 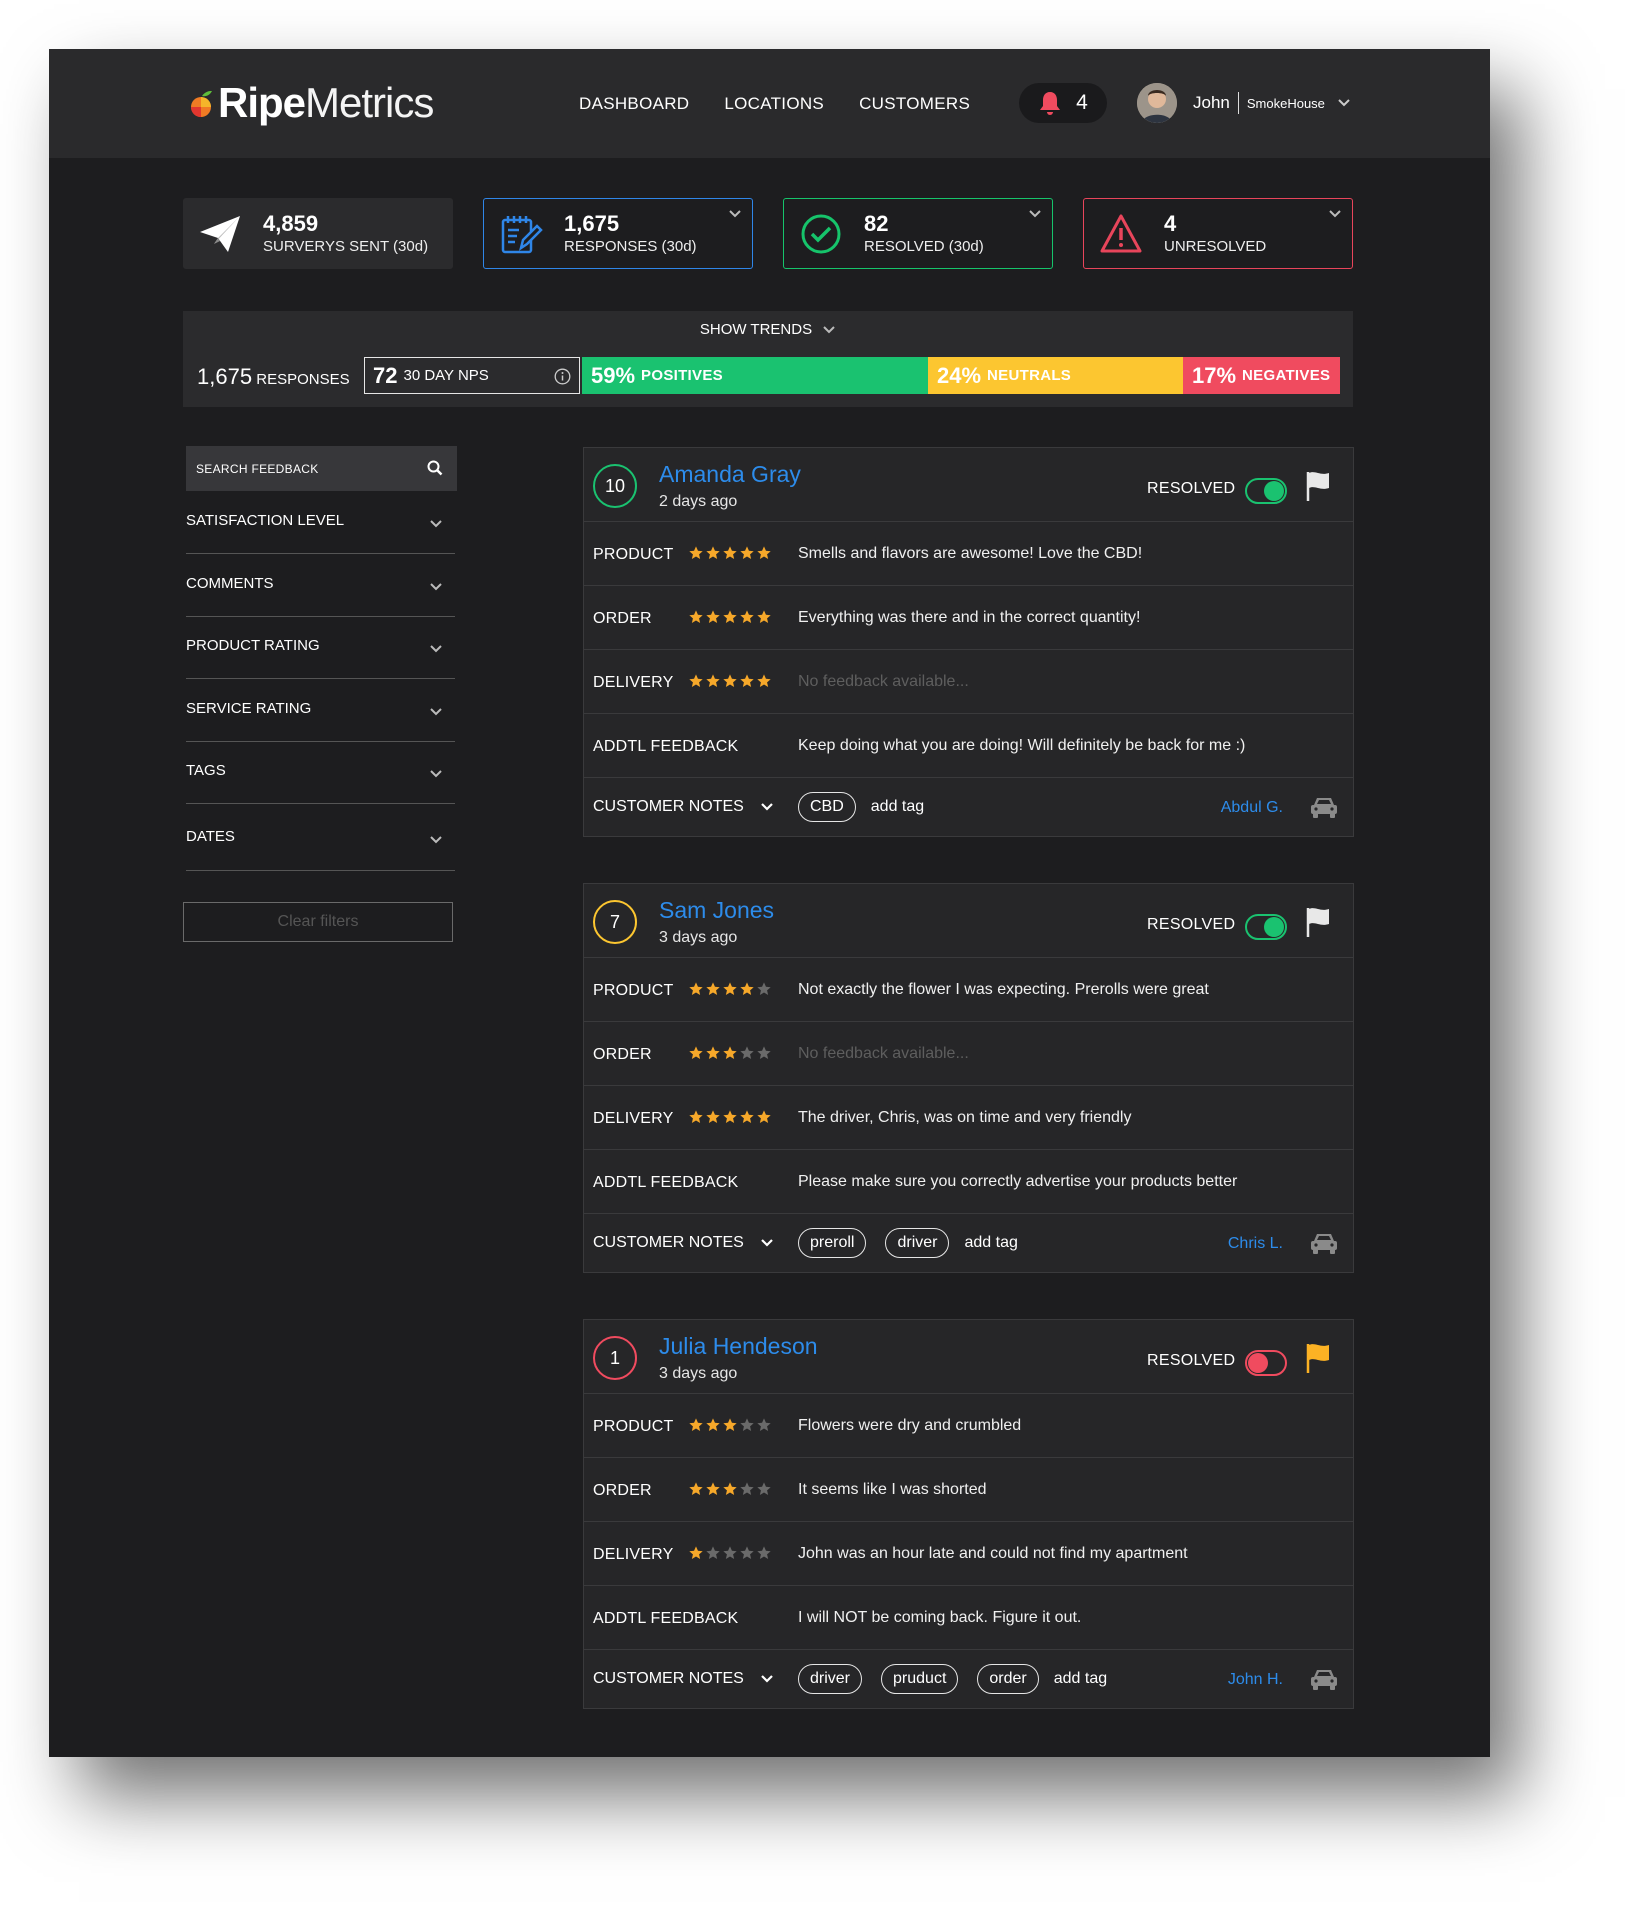 I want to click on negatives-segment: 17% NEGATIVES, so click(x=1261, y=375).